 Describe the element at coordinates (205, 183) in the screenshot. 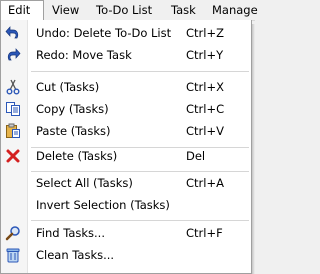

I see `select-all-shortcut: Ctrl+A` at that location.